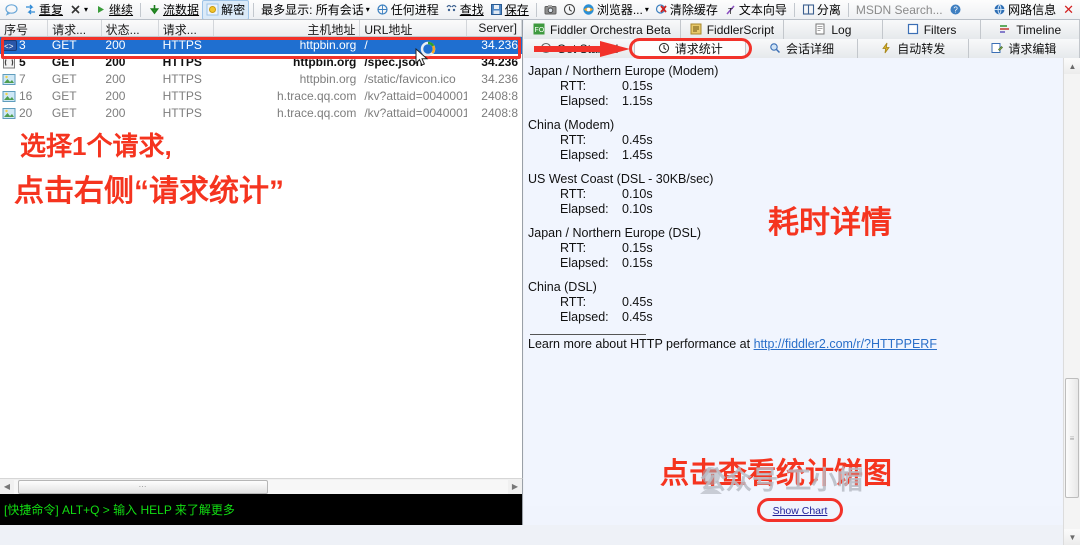 This screenshot has height=545, width=1080. What do you see at coordinates (833, 29) in the screenshot?
I see `tab-log: Log` at bounding box center [833, 29].